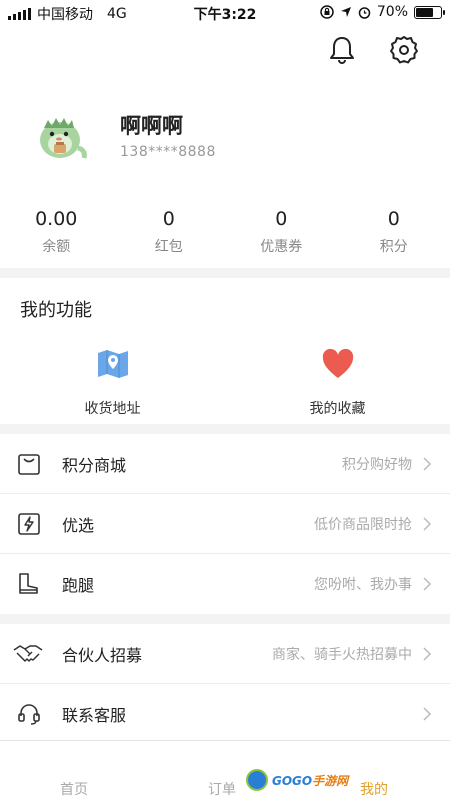 The image size is (450, 800). I want to click on list-item-label: 联系客服, so click(94, 715).